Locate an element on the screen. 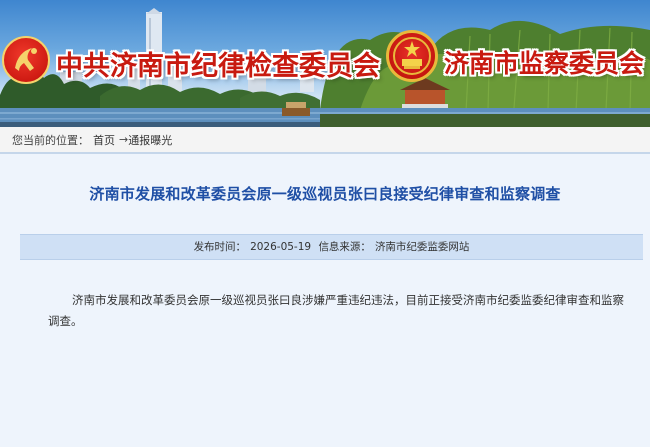 This screenshot has width=650, height=447. breadcrumb-home-link: 首页 is located at coordinates (104, 140).